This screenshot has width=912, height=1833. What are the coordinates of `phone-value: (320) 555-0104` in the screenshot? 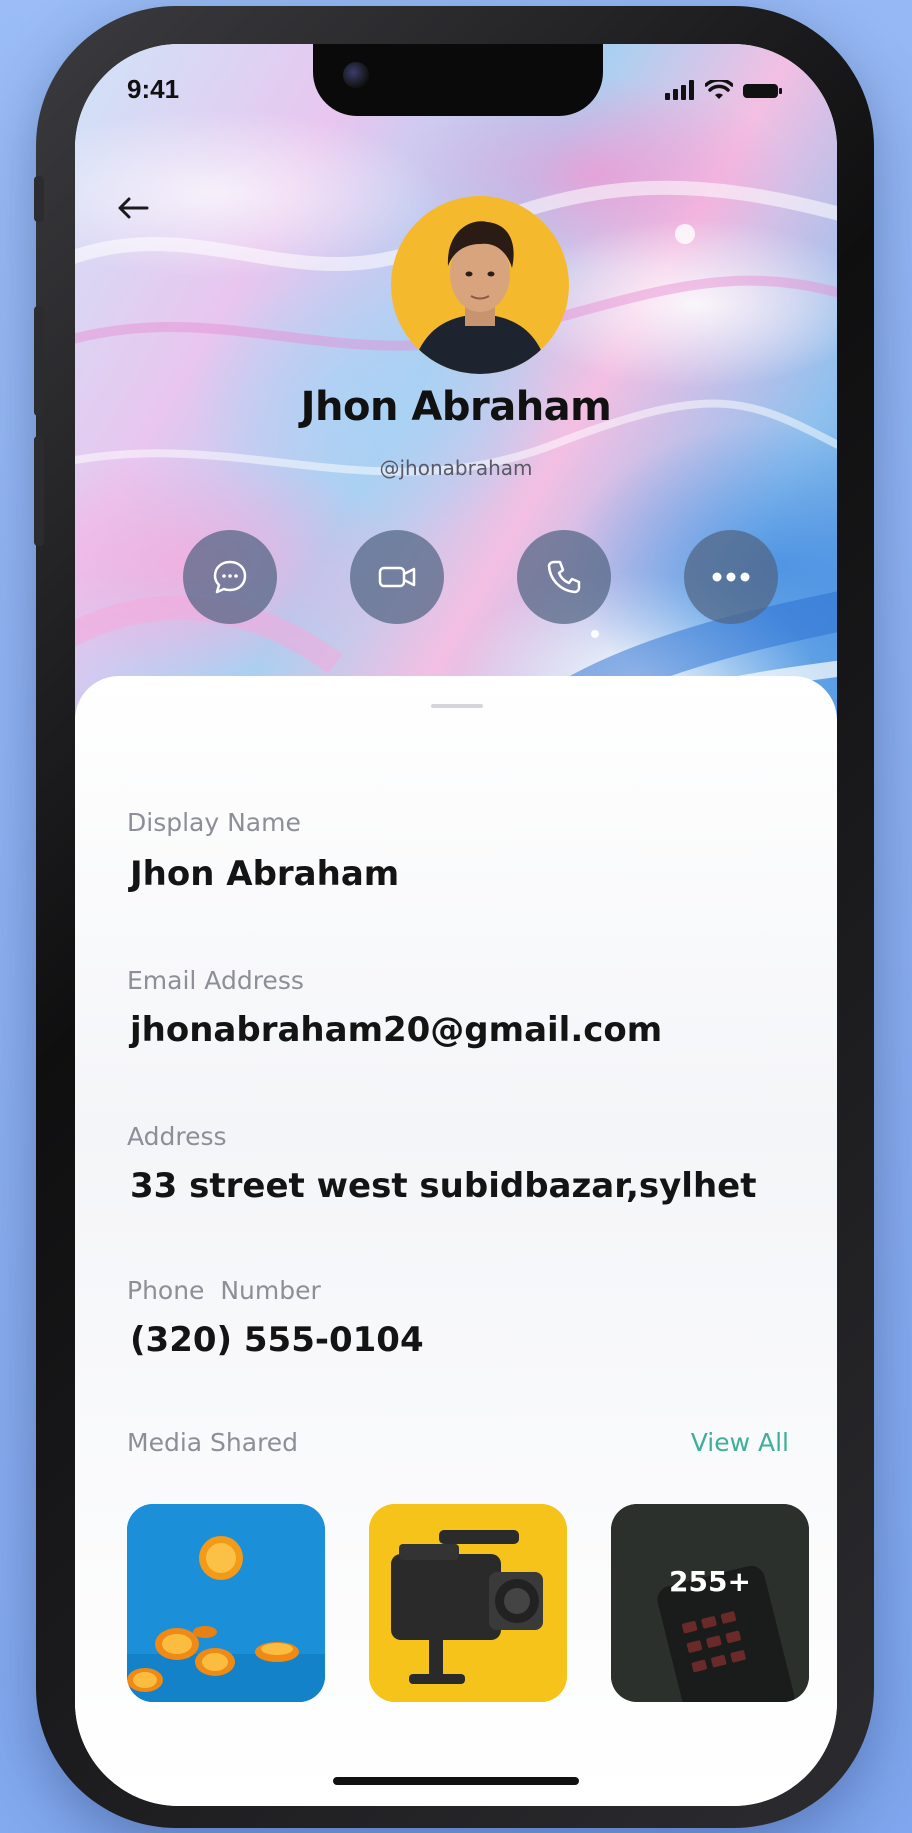 It's located at (277, 1340).